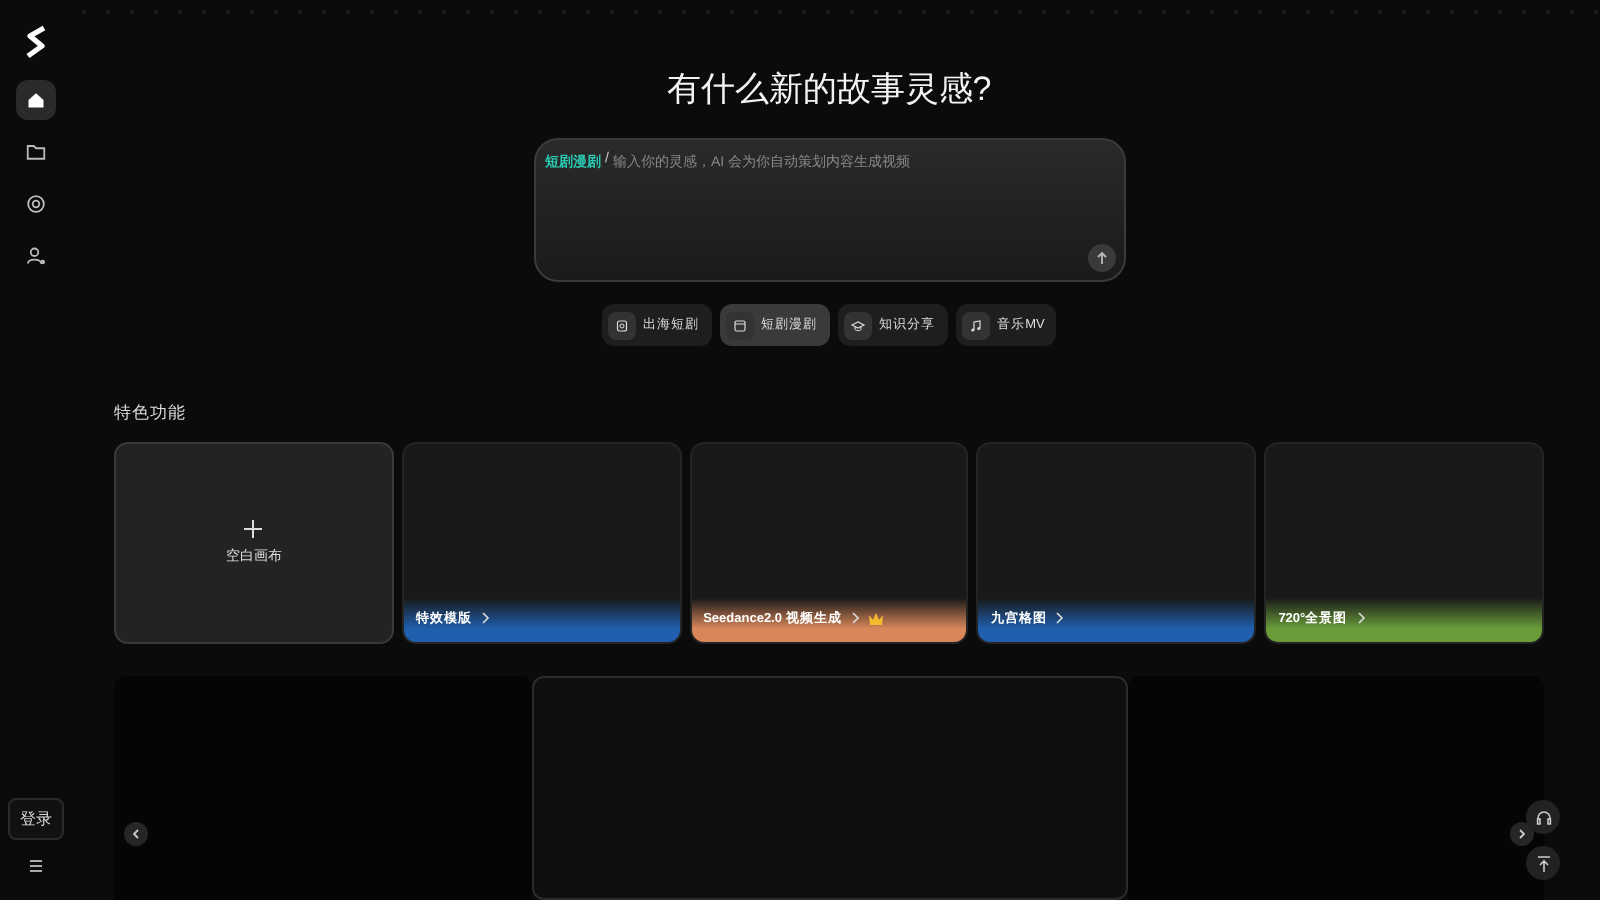  Describe the element at coordinates (975, 325) in the screenshot. I see `music-note-icon` at that location.